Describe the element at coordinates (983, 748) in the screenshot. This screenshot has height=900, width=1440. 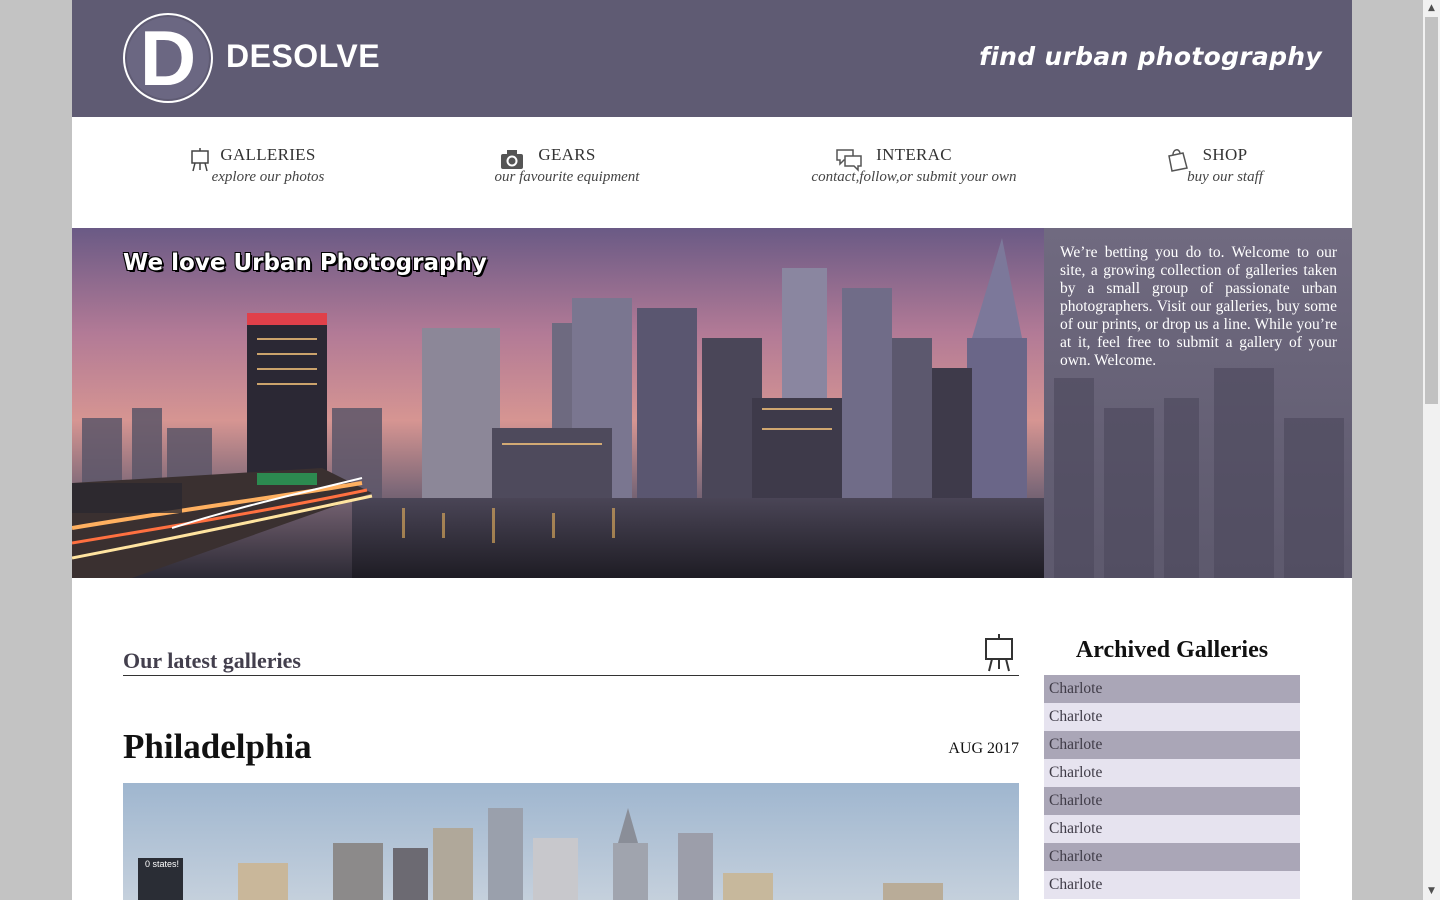
I see `gallery-date: AUG 2017` at that location.